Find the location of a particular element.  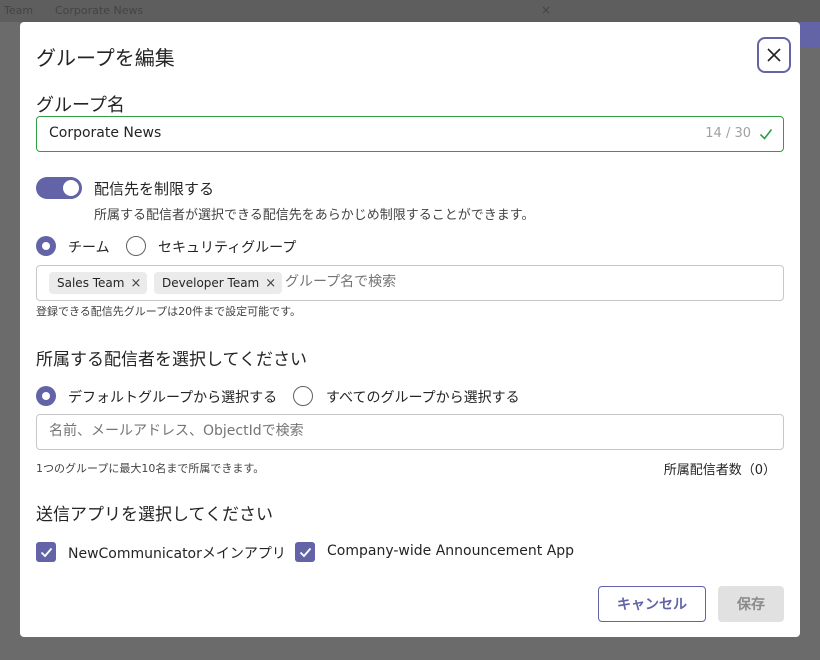

target-limit-hint: 登録できる配信先グループは20件まで設定可能です。 is located at coordinates (169, 311).